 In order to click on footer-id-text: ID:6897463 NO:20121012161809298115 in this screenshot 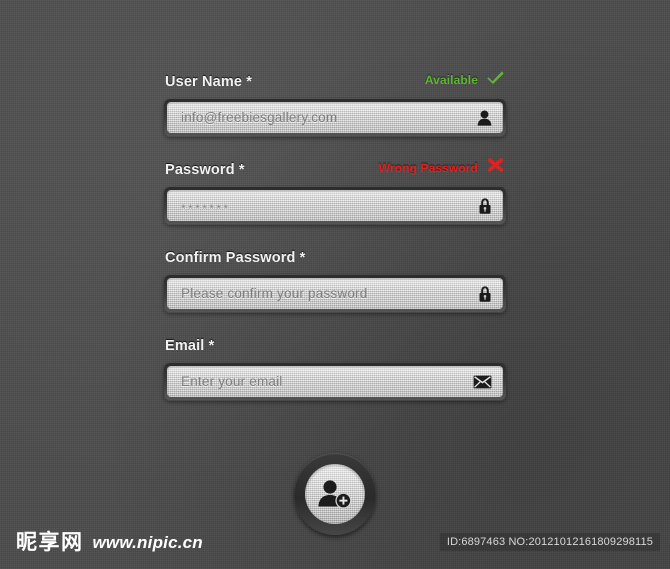, I will do `click(549, 542)`.